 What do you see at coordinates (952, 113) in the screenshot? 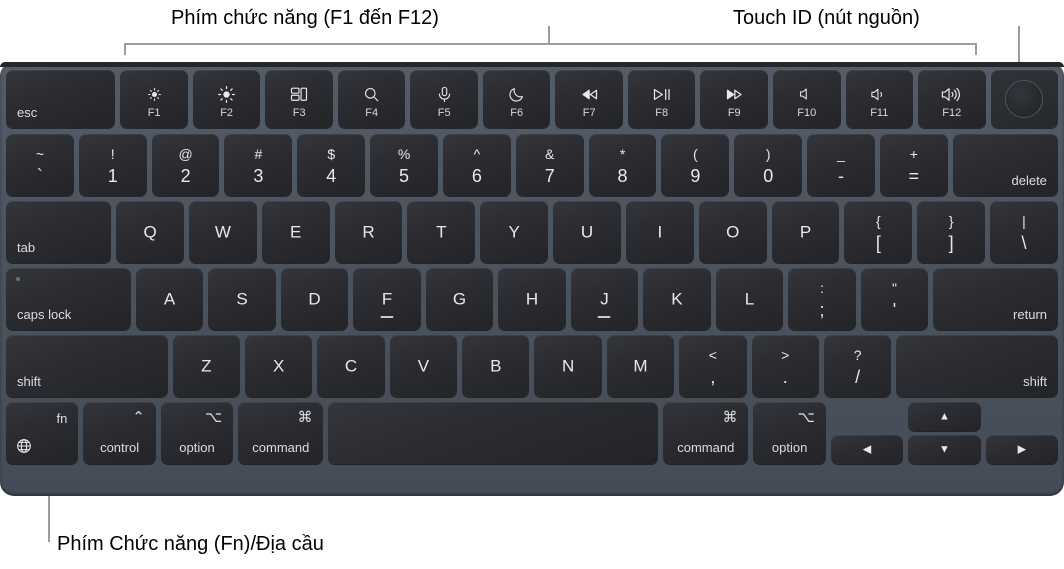
I see `key-fkey-label: F12` at bounding box center [952, 113].